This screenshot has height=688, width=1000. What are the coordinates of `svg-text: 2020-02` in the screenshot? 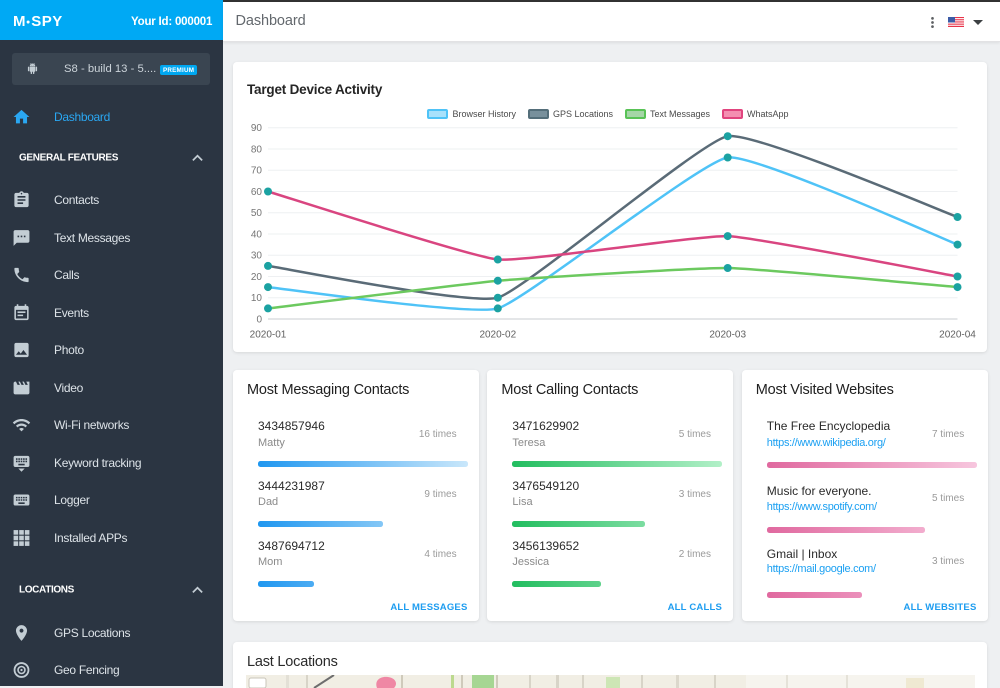 It's located at (497, 334).